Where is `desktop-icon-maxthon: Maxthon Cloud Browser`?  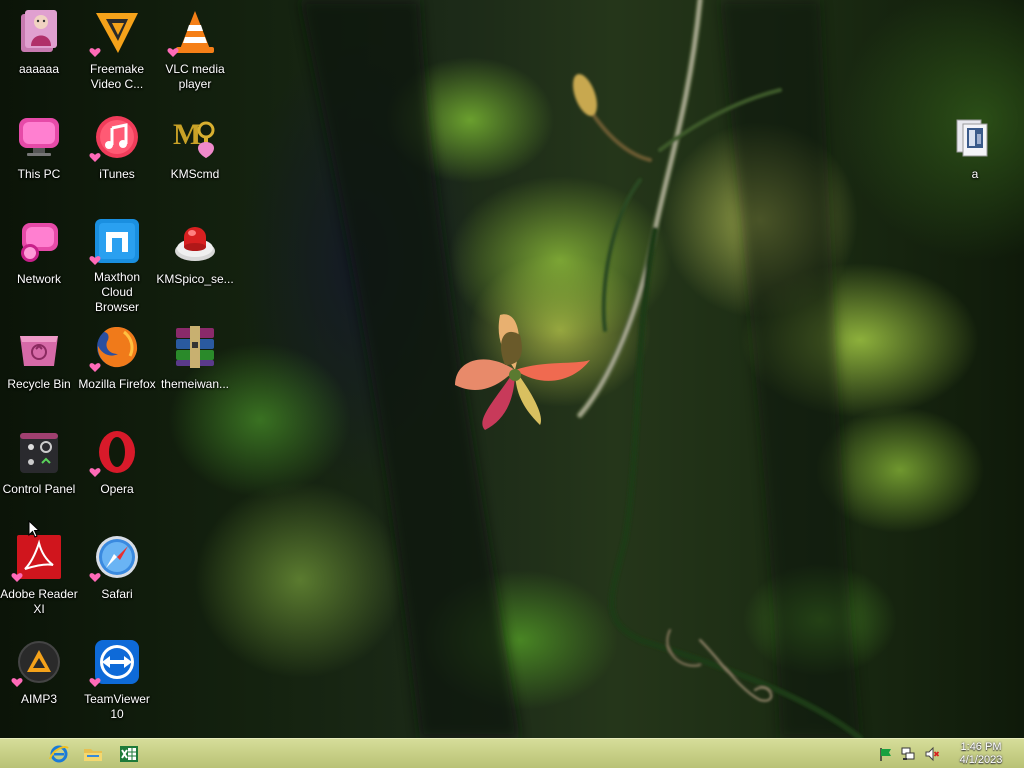 desktop-icon-maxthon: Maxthon Cloud Browser is located at coordinates (117, 264).